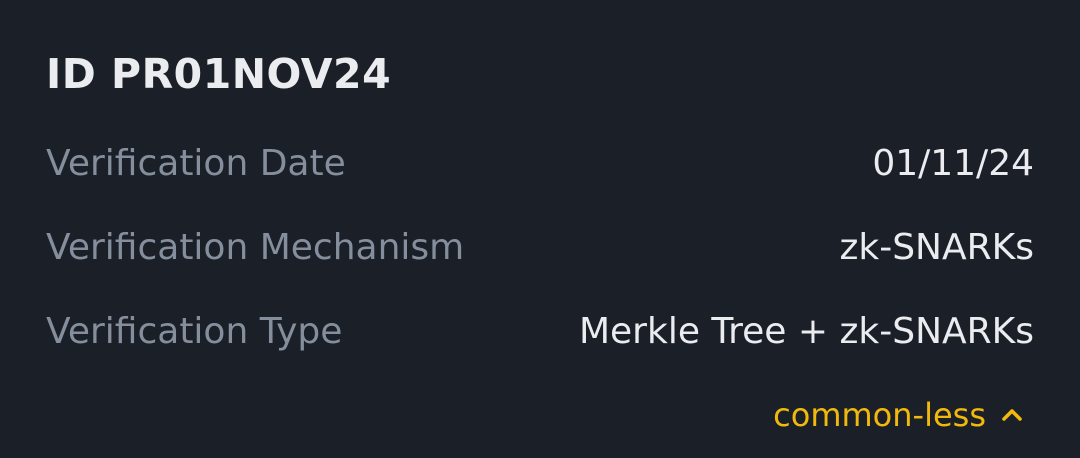  I want to click on row-value: zk-SNARKs, so click(936, 247).